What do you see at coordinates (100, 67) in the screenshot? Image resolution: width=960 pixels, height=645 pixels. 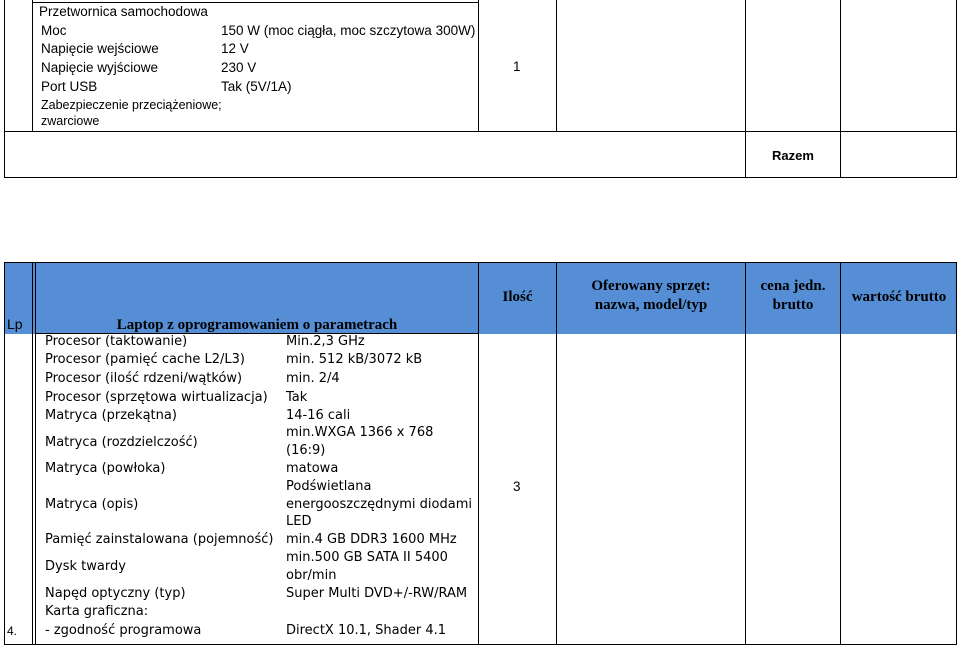 I see `inverter-spec-name: Napięcie wyjściowe` at bounding box center [100, 67].